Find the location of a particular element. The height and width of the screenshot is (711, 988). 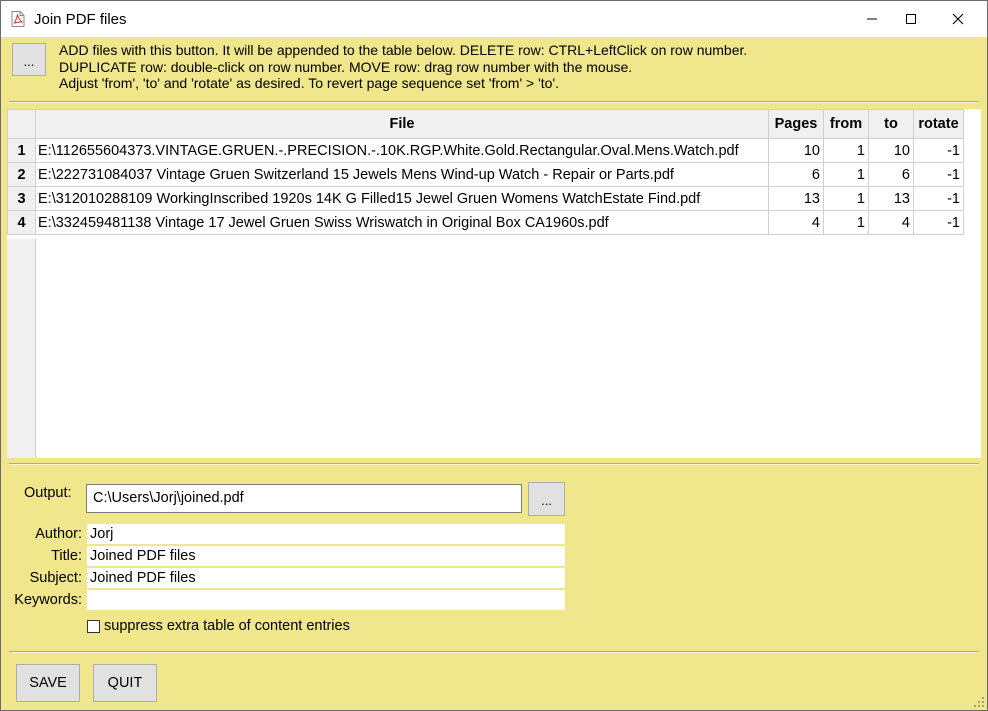

column-header-from: from is located at coordinates (846, 124).